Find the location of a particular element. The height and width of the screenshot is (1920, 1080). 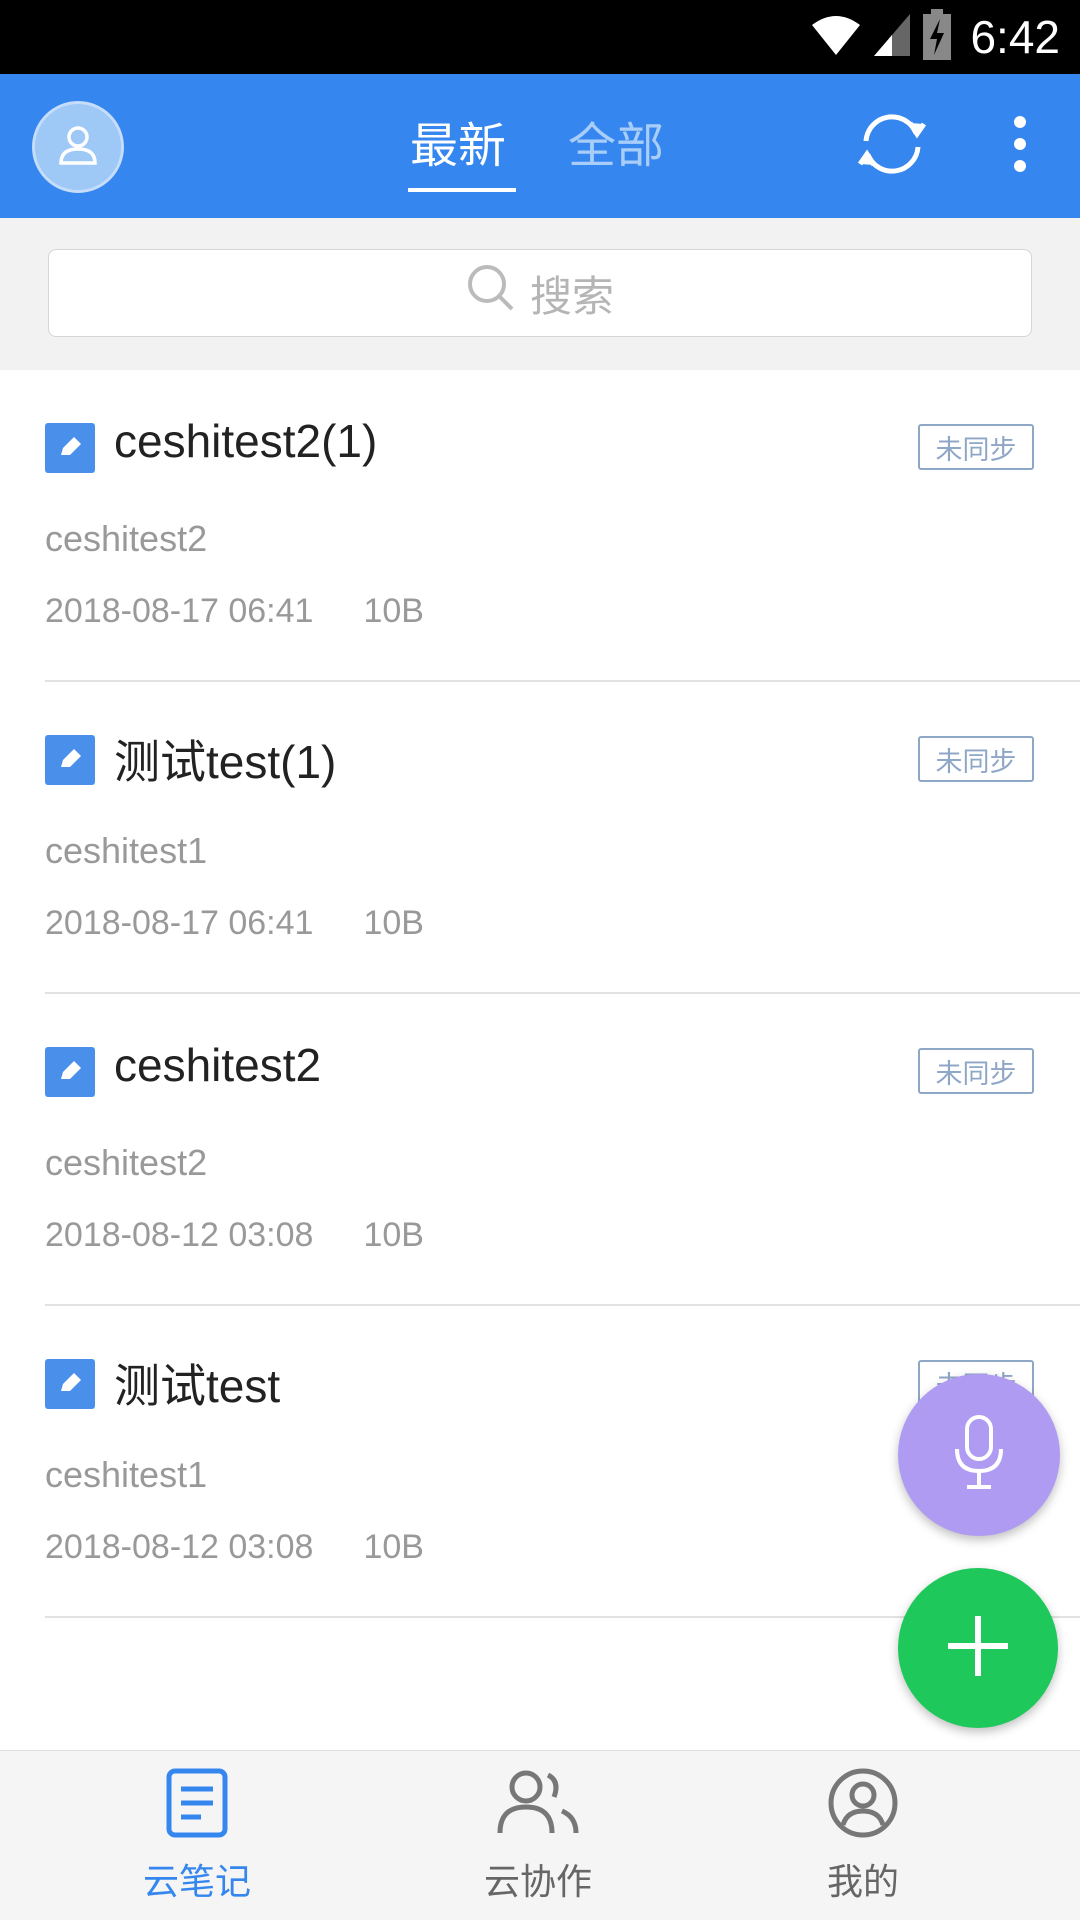

nav-cloud-notes: 云笔记 is located at coordinates (197, 1836).